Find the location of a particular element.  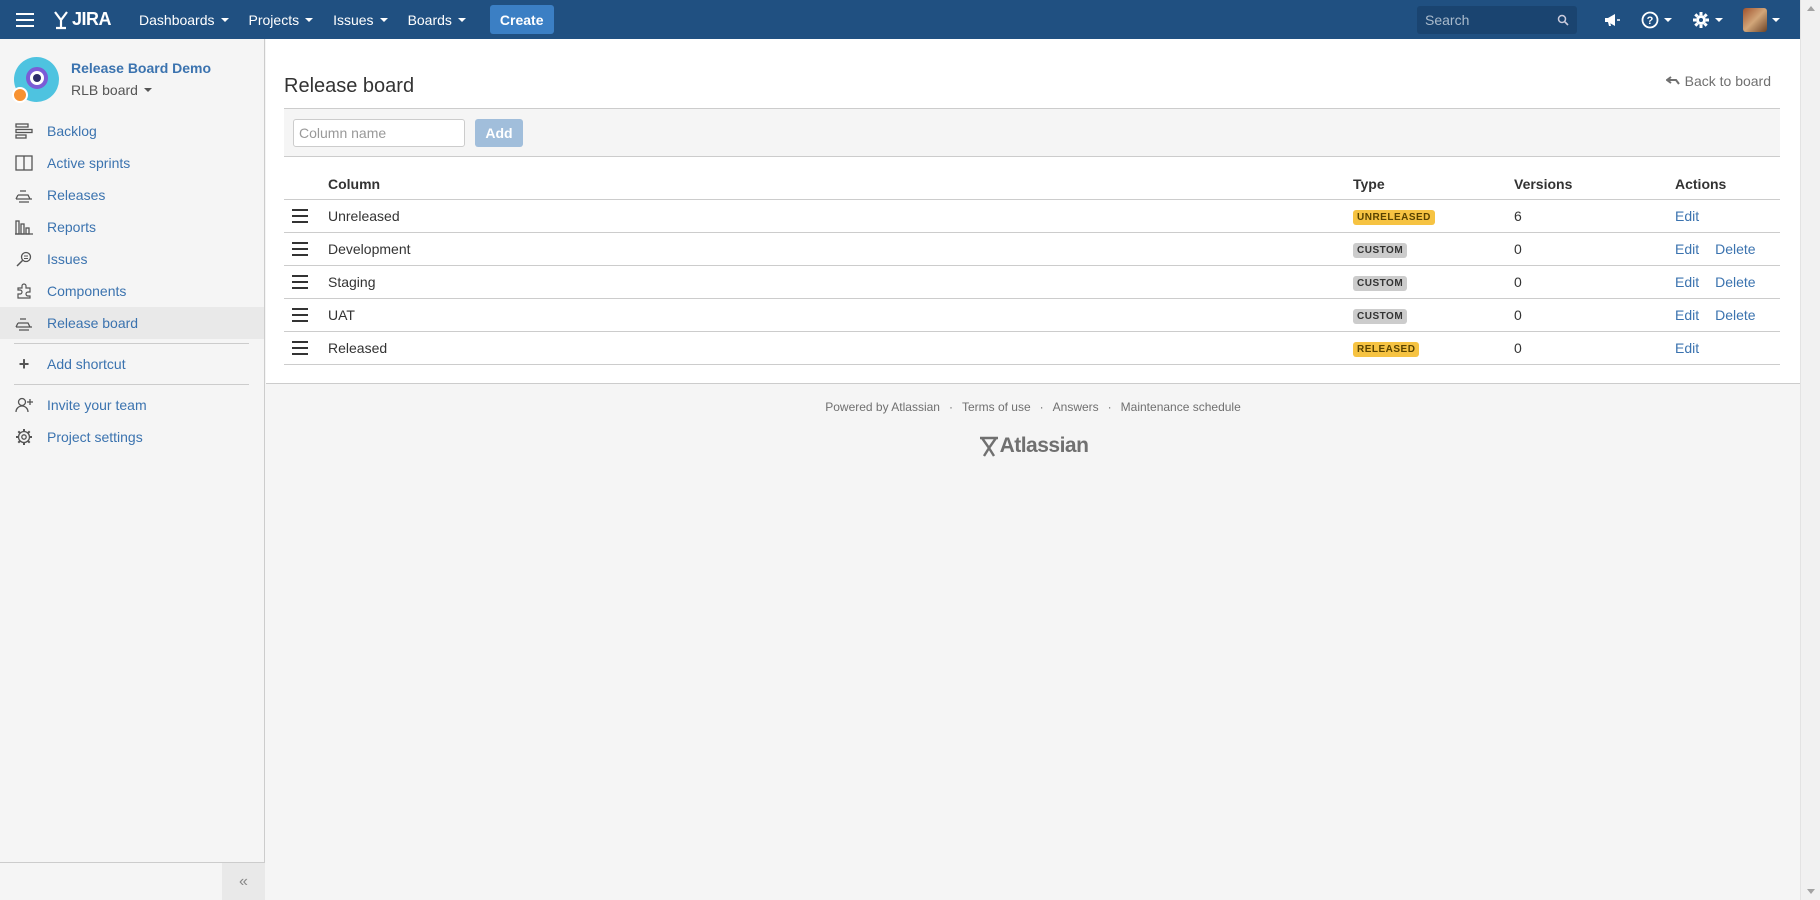

sidebar-item-label: Releases is located at coordinates (76, 195).